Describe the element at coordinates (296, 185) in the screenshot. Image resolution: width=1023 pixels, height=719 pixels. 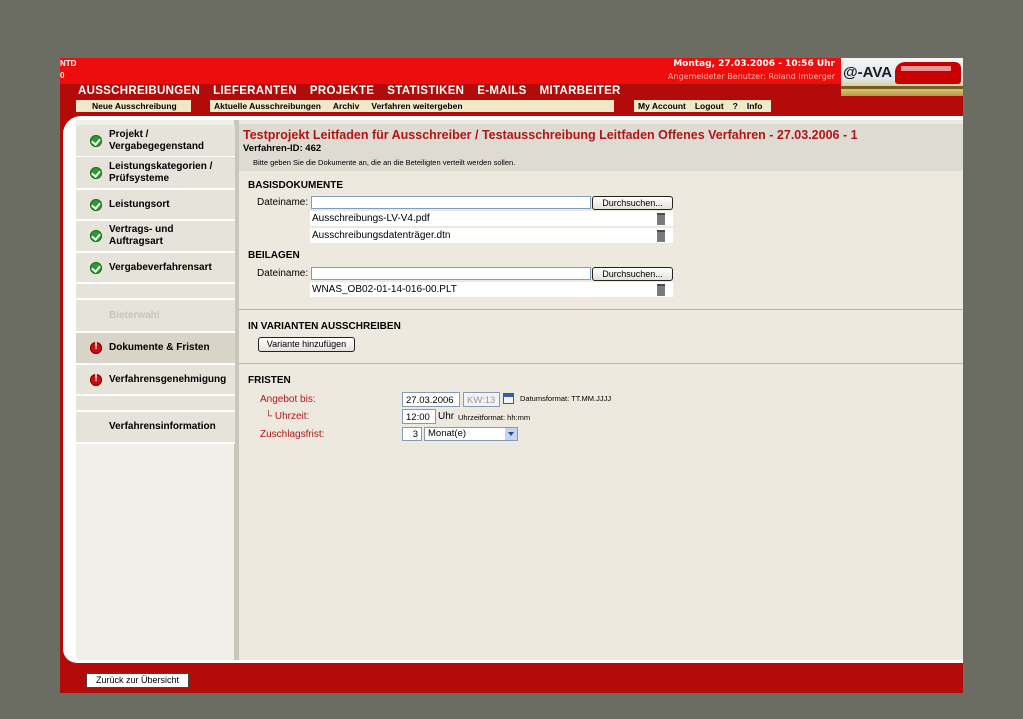
I see `section-basisdokumente: BASISDOKUMENTE` at that location.